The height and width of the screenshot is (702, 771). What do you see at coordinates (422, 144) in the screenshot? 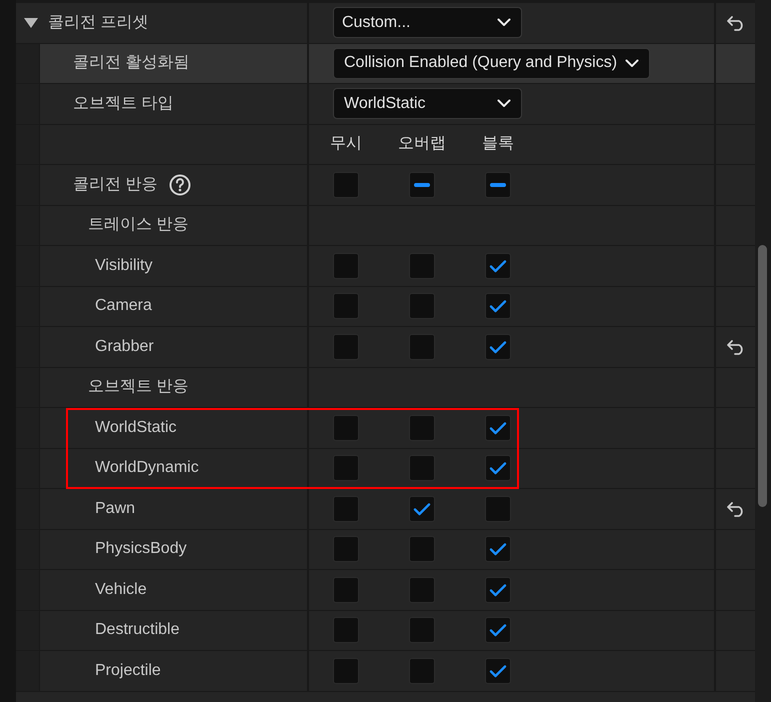
I see `column-header: 오버랩` at bounding box center [422, 144].